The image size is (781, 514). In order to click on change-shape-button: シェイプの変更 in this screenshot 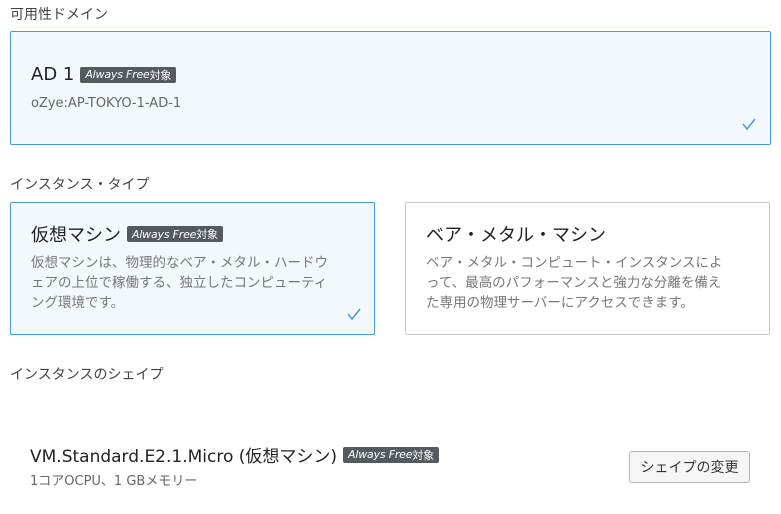, I will do `click(689, 467)`.